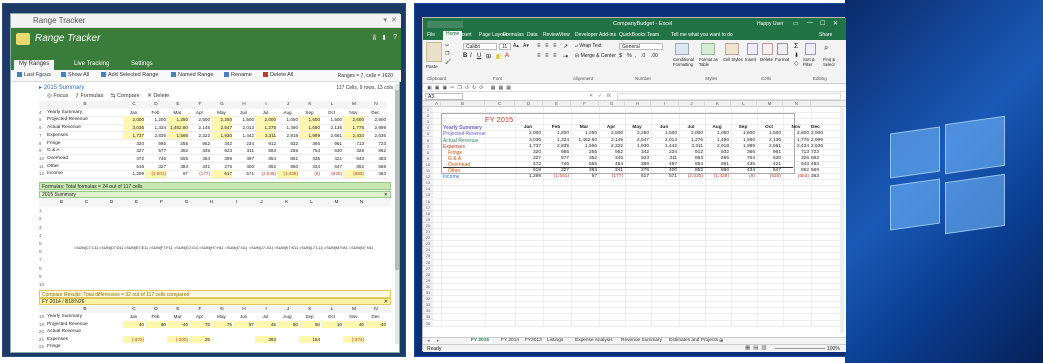 This screenshot has height=363, width=1043. Describe the element at coordinates (539, 46) in the screenshot. I see `align-top-icon: ≡` at that location.